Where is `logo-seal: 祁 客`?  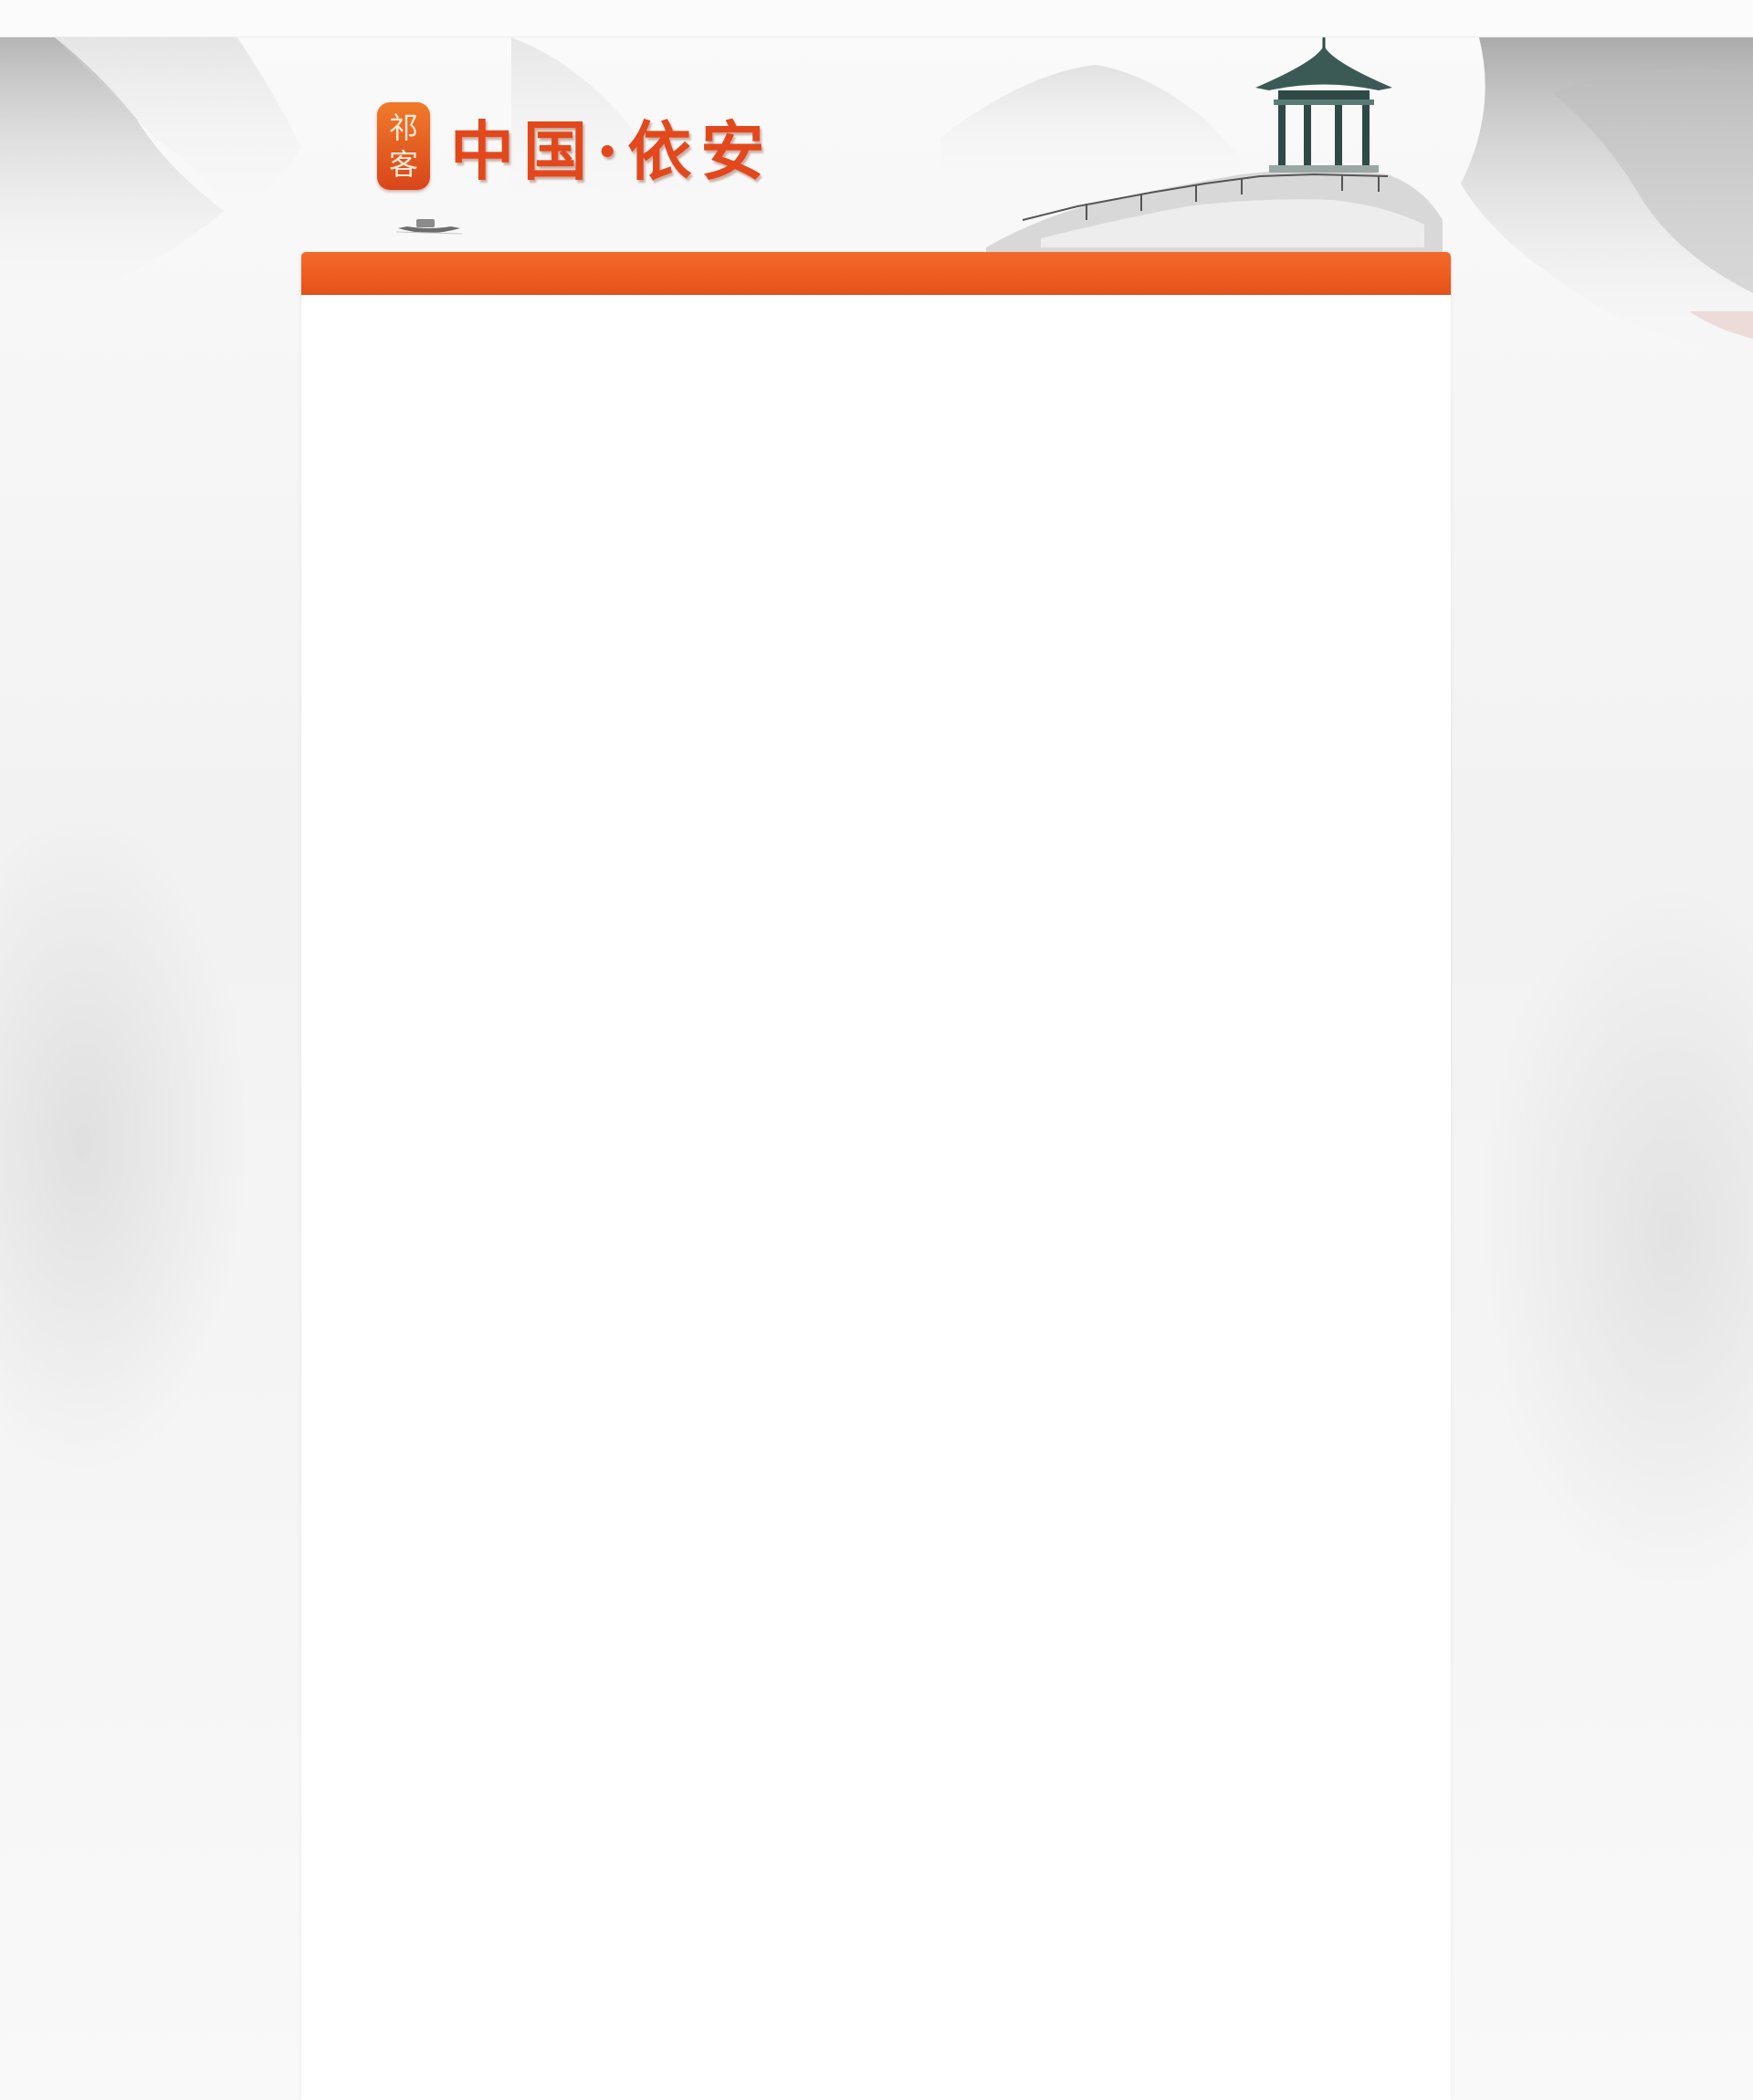
logo-seal: 祁 客 is located at coordinates (403, 146).